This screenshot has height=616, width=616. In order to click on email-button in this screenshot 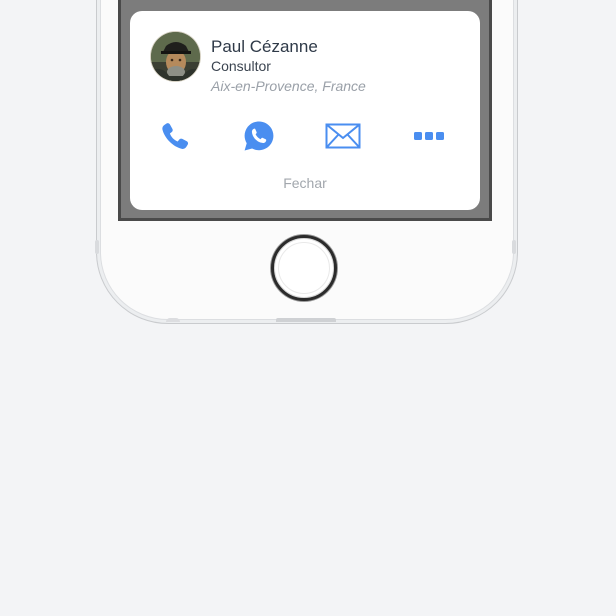, I will do `click(343, 136)`.